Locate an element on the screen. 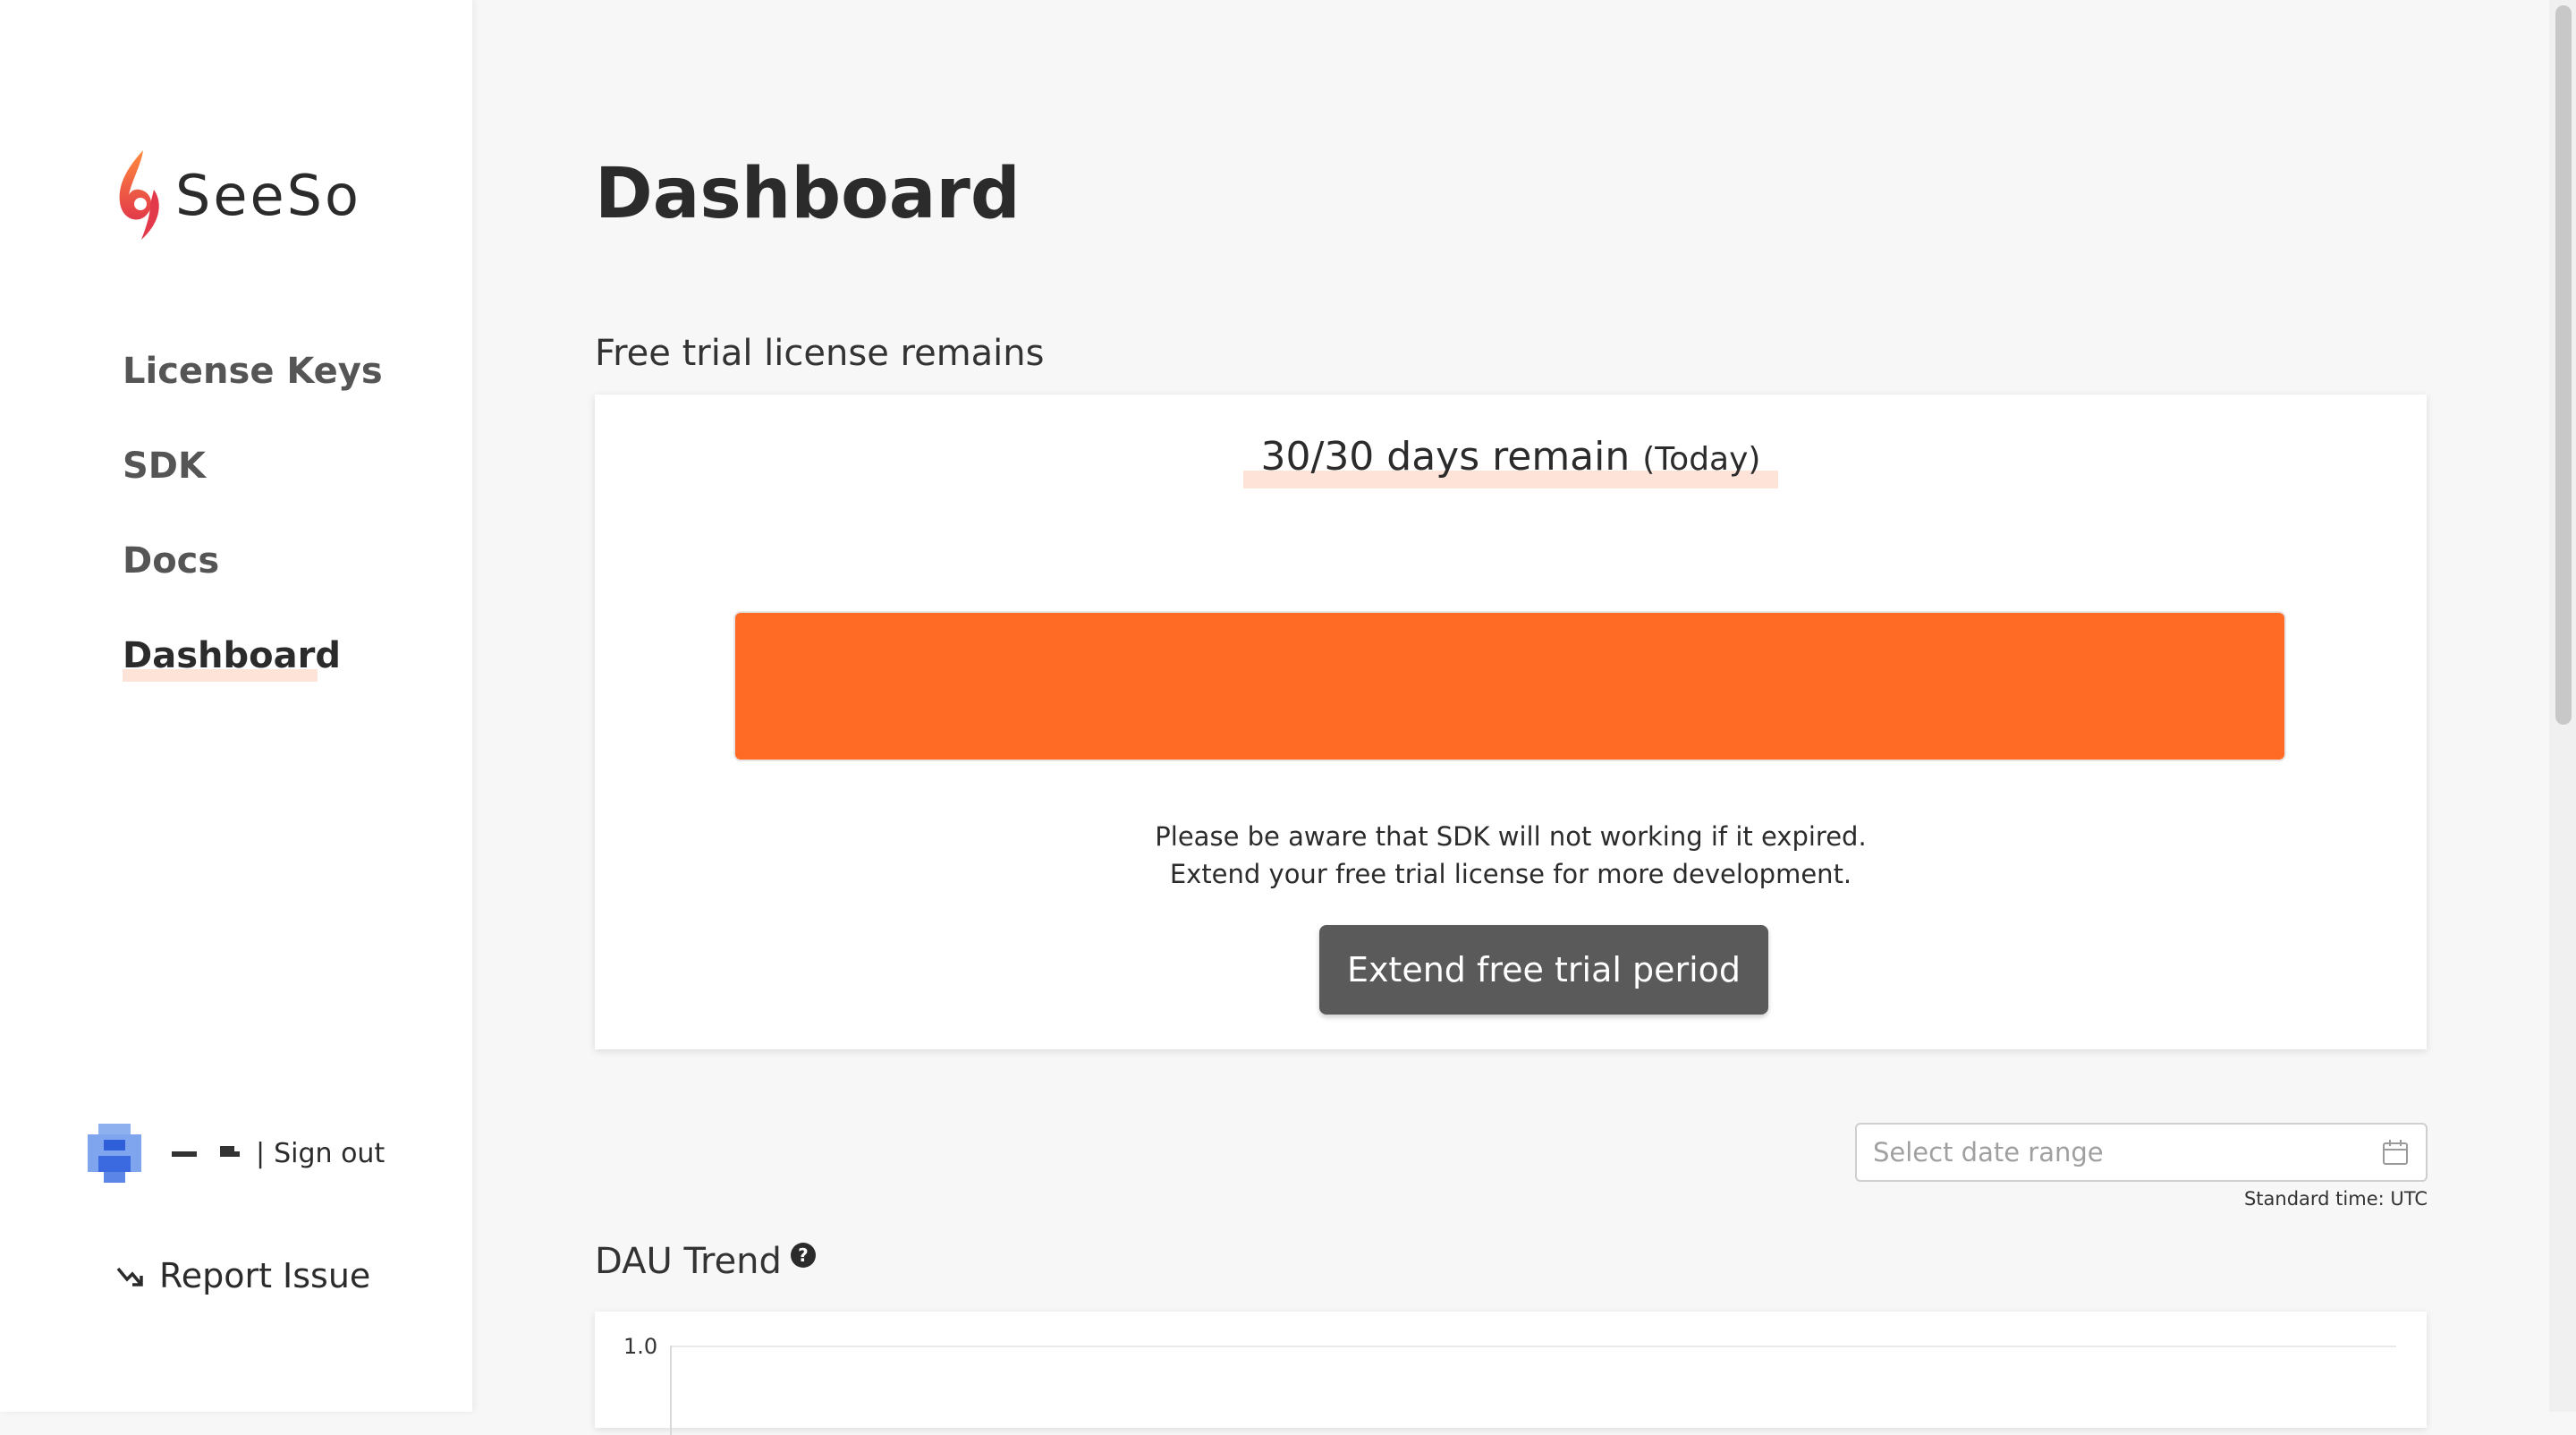 The height and width of the screenshot is (1435, 2576). sign-out-link: Sign out is located at coordinates (329, 1153).